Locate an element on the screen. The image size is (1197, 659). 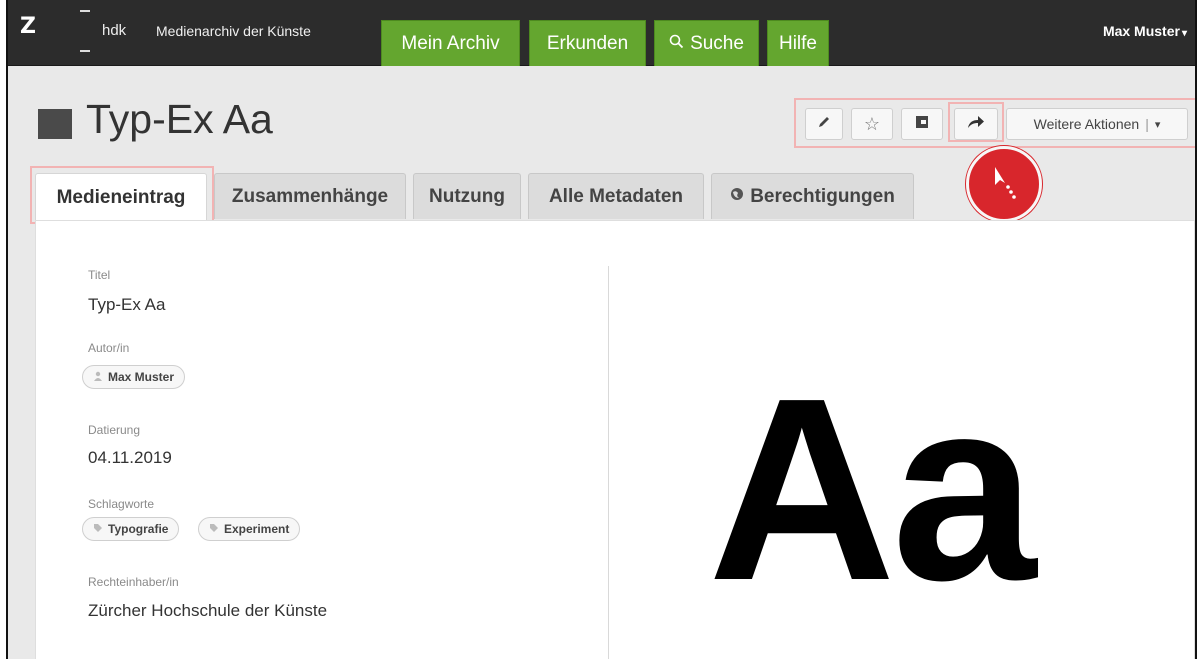
author-pill: Max Muster is located at coordinates (134, 377).